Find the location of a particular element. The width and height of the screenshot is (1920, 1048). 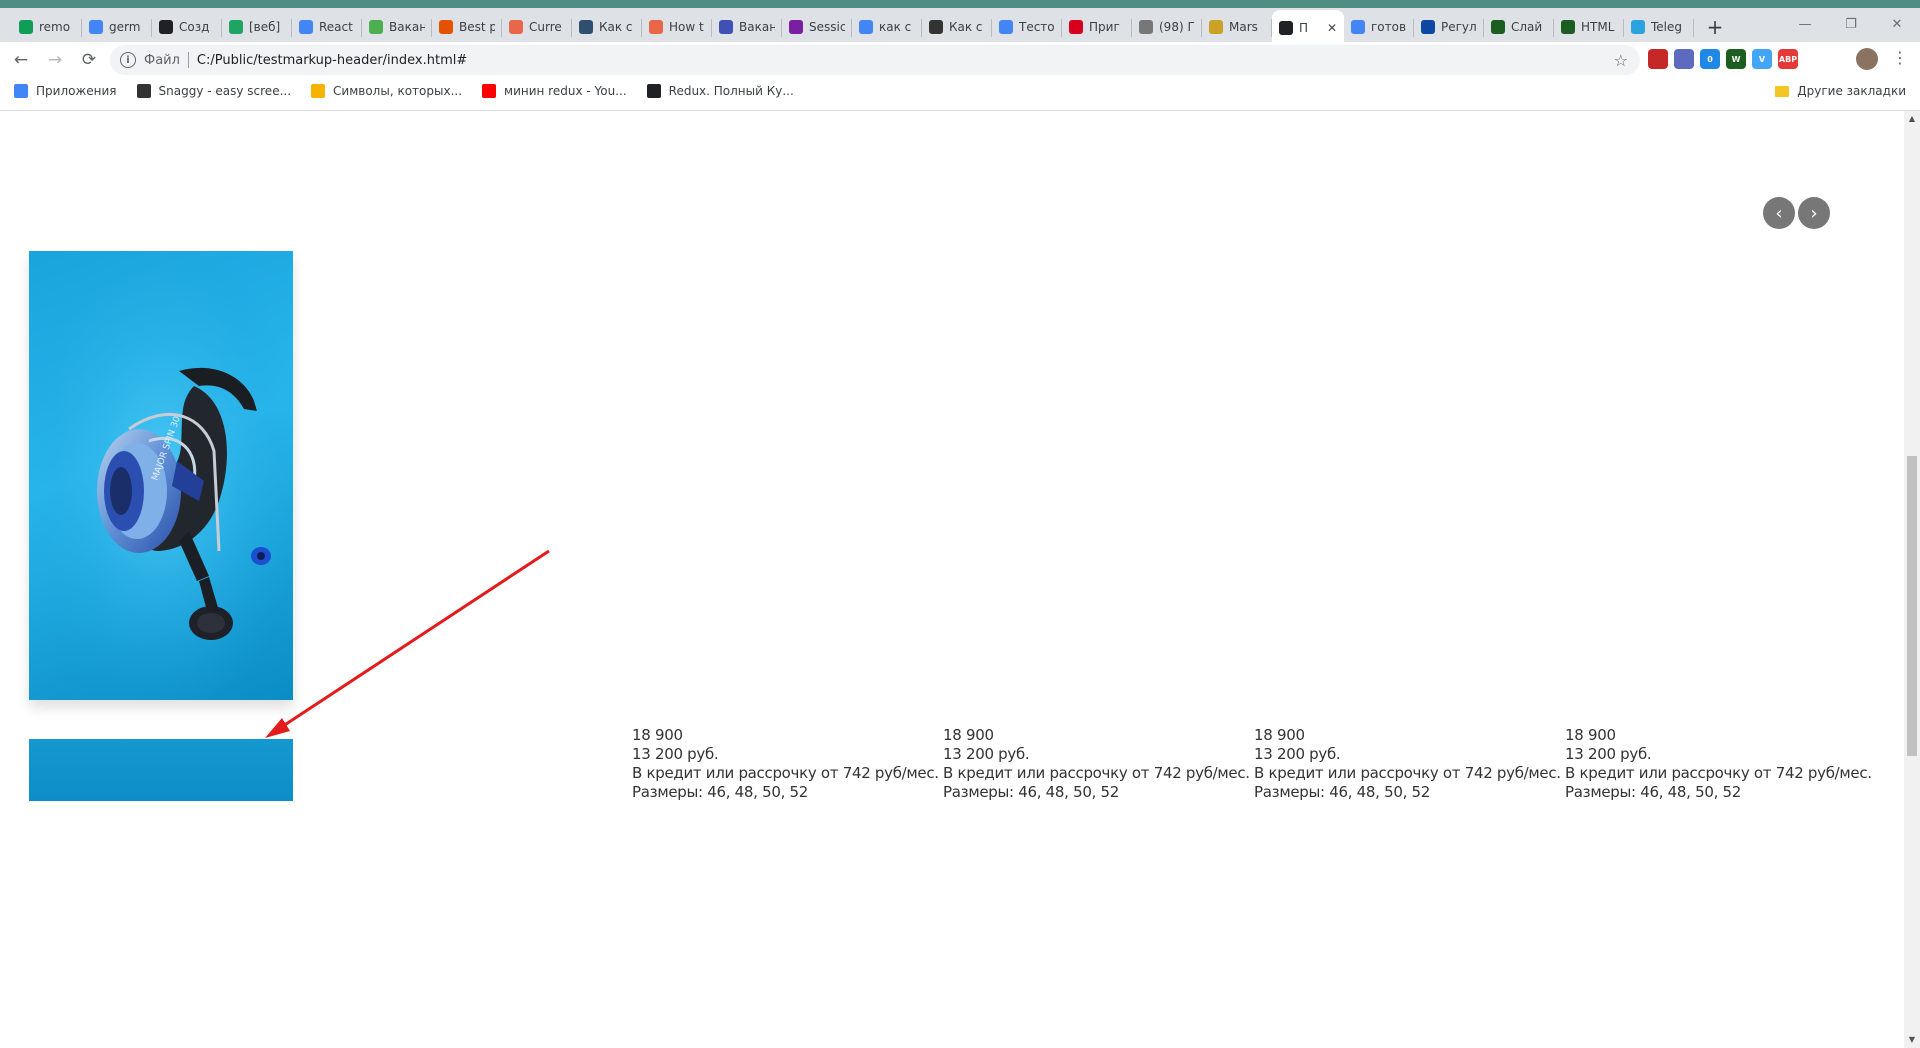

reload-icon: ⟳ is located at coordinates (89, 60).